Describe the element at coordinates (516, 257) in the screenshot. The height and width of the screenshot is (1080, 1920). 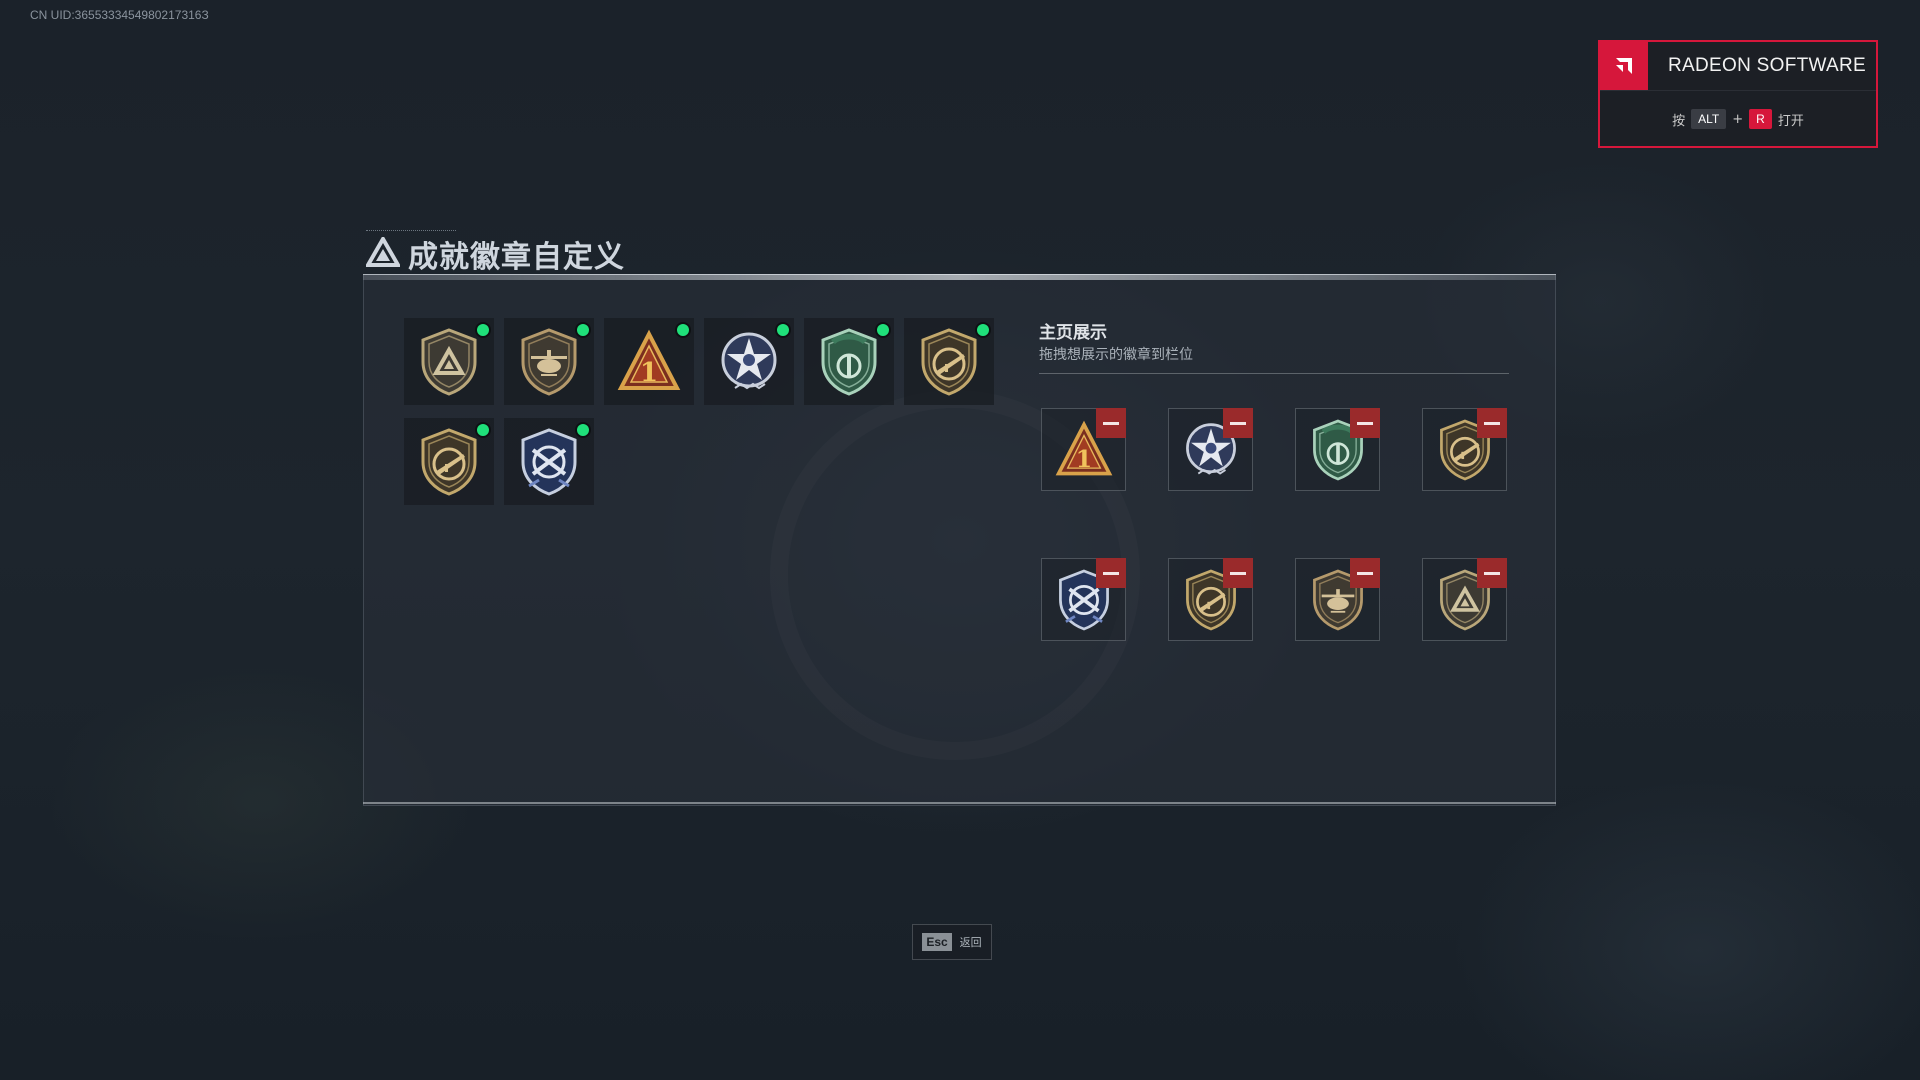
I see `page-title-text: 成就徽章自定义` at that location.